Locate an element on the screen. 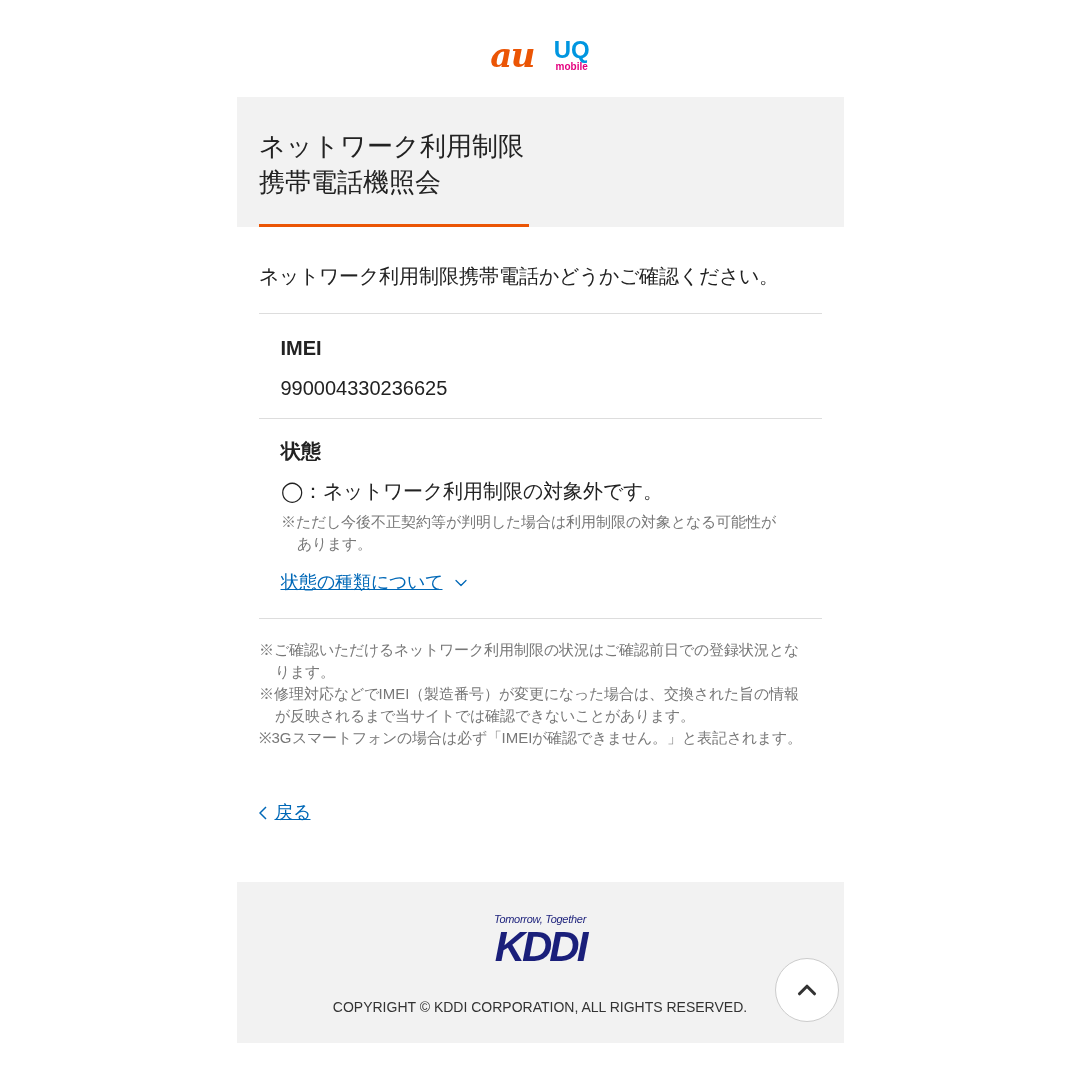 This screenshot has height=1080, width=1080. note-text: ※ご確認いただけるネットワーク利用制限の状況はご確認前日での登録状況となります。 is located at coordinates (529, 661).